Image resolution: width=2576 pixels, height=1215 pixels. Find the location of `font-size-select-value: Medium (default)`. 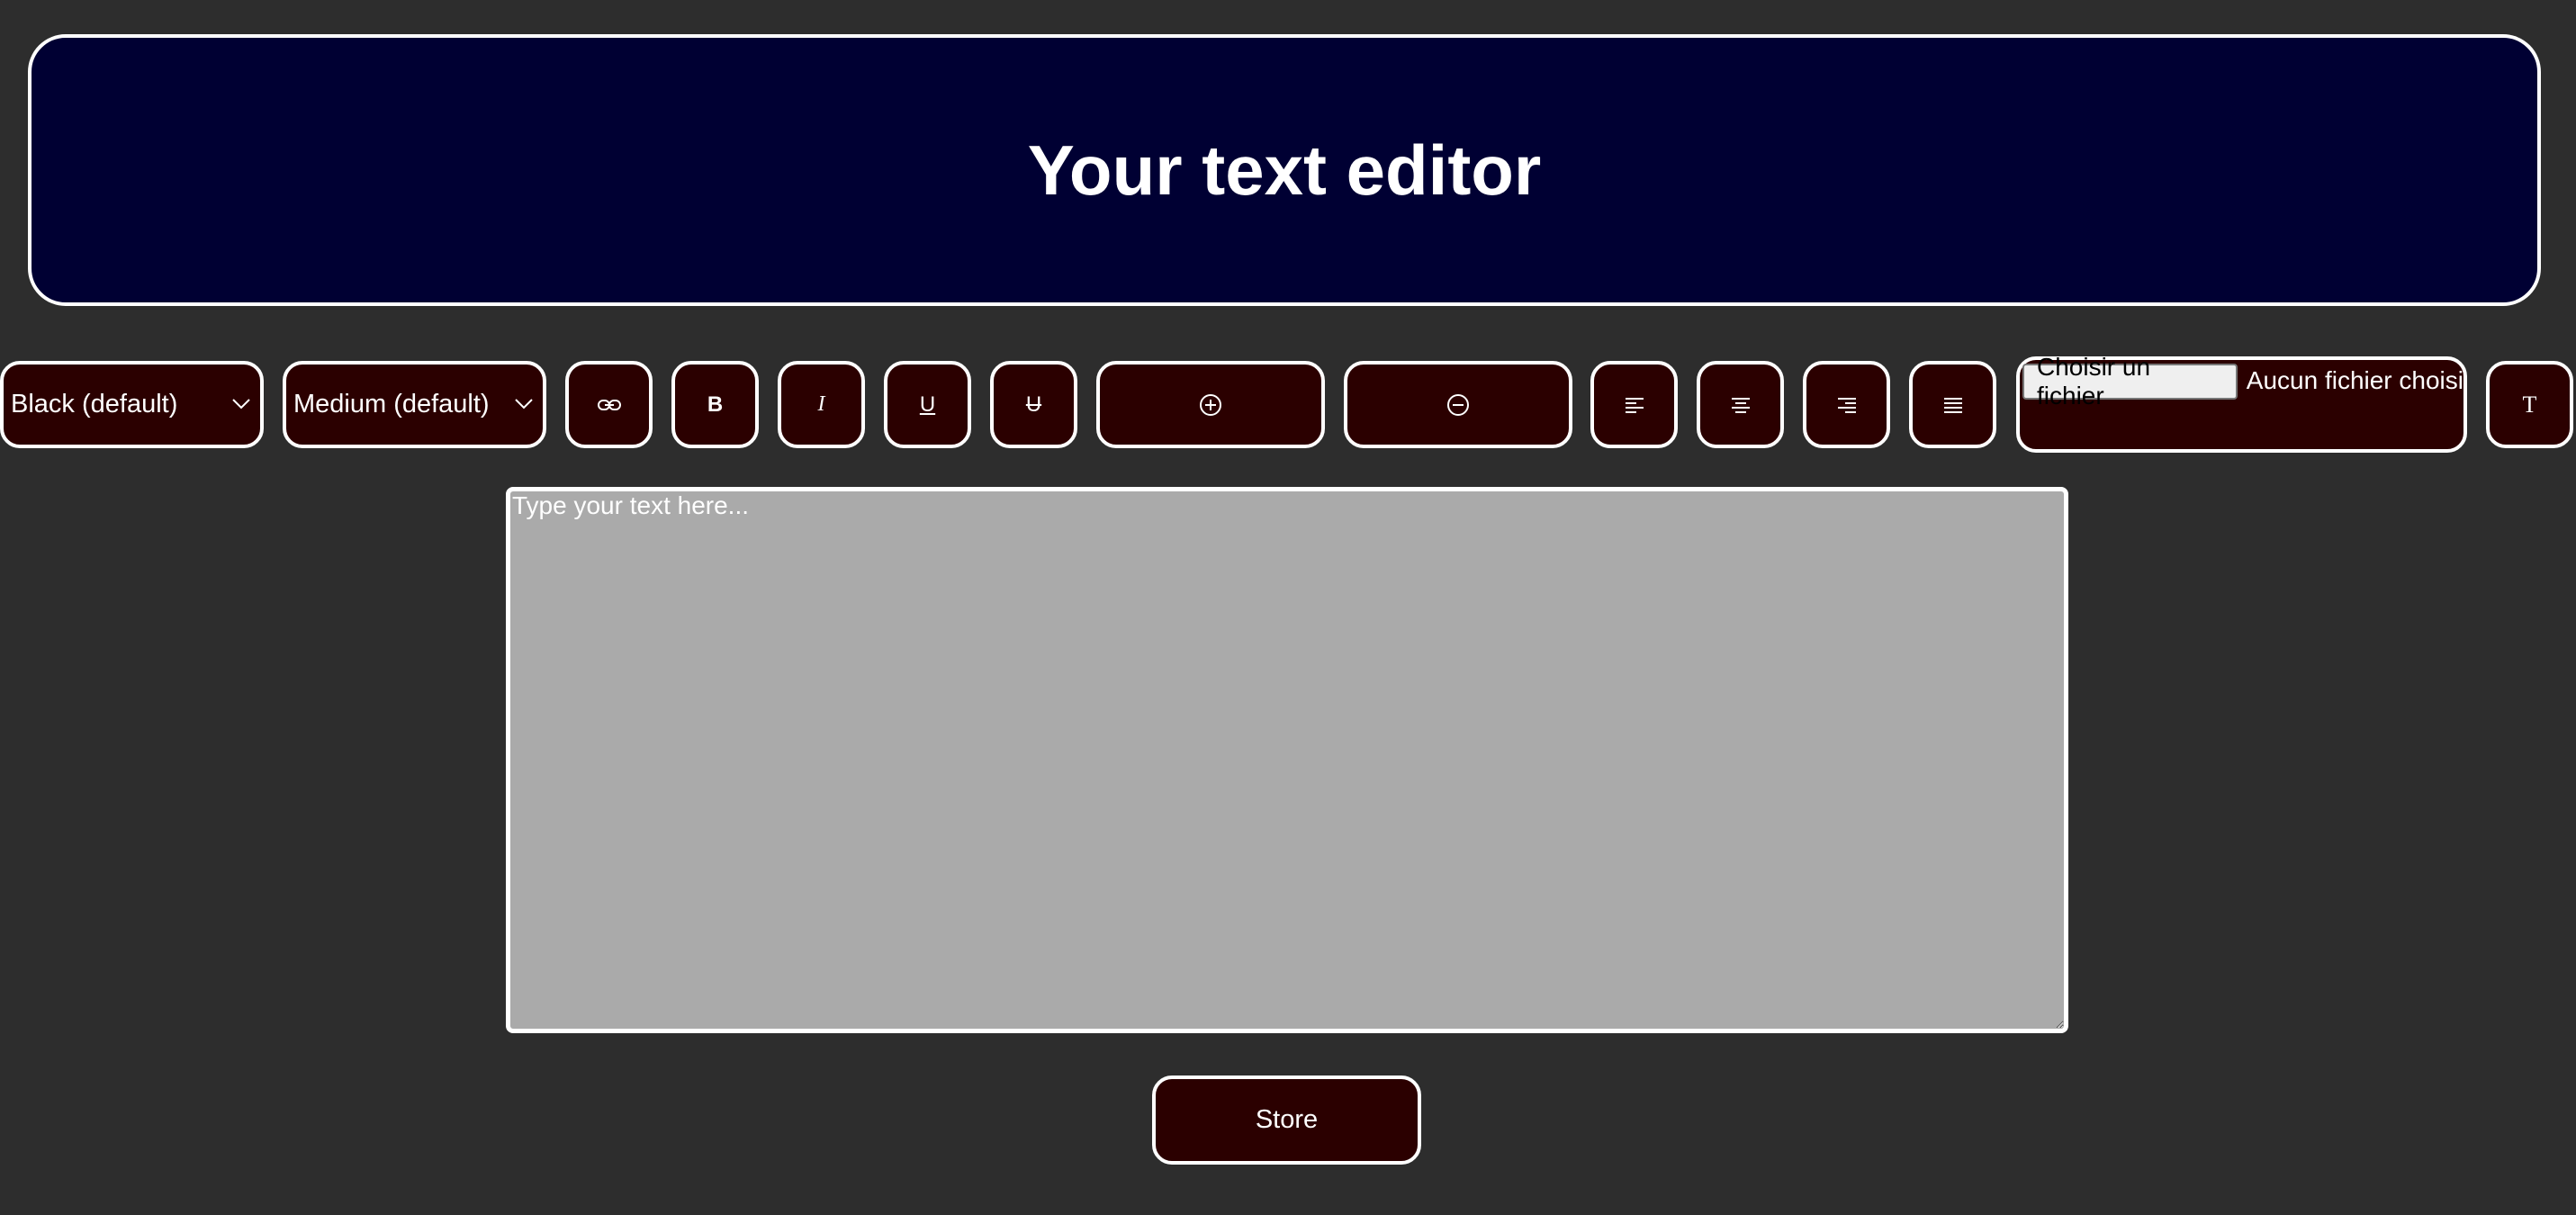

font-size-select-value: Medium (default) is located at coordinates (391, 404).